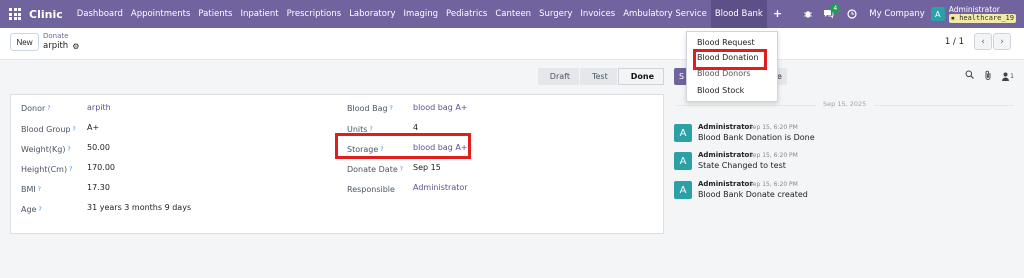 Image resolution: width=1024 pixels, height=278 pixels. What do you see at coordinates (161, 14) in the screenshot?
I see `menu-appointments: Appointments` at bounding box center [161, 14].